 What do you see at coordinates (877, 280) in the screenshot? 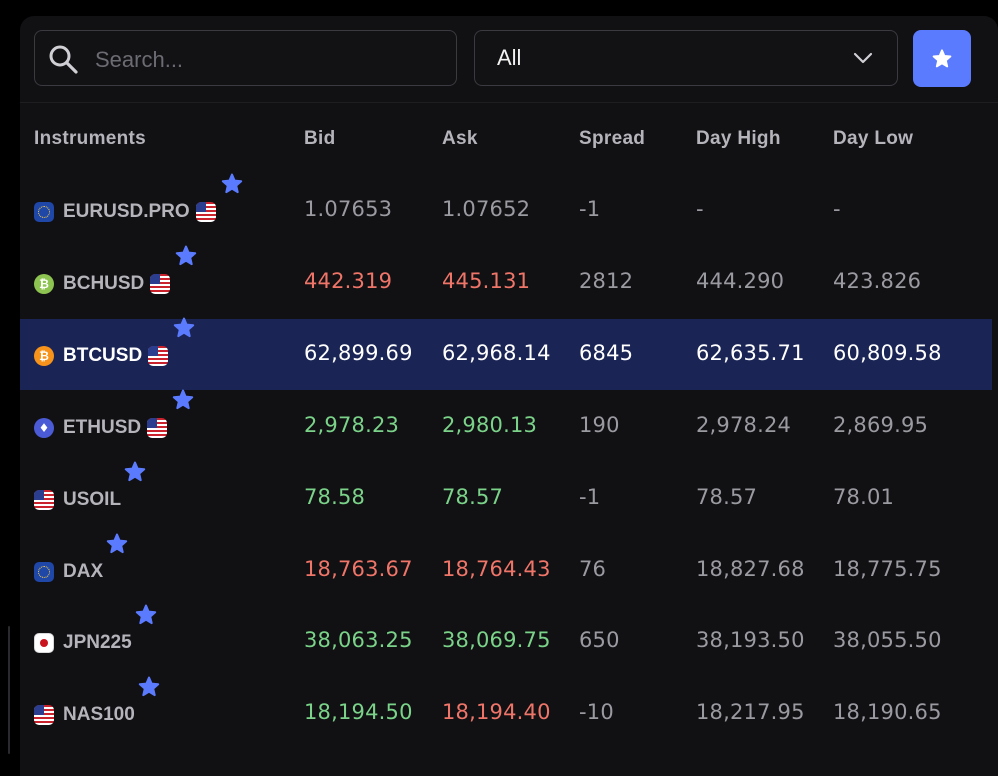
I see `day-low-value: 423.826` at bounding box center [877, 280].